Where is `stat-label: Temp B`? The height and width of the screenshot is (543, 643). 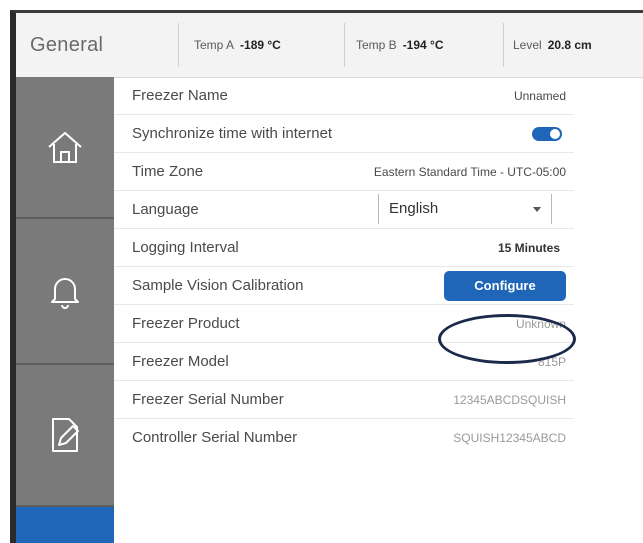
stat-label: Temp B is located at coordinates (376, 45).